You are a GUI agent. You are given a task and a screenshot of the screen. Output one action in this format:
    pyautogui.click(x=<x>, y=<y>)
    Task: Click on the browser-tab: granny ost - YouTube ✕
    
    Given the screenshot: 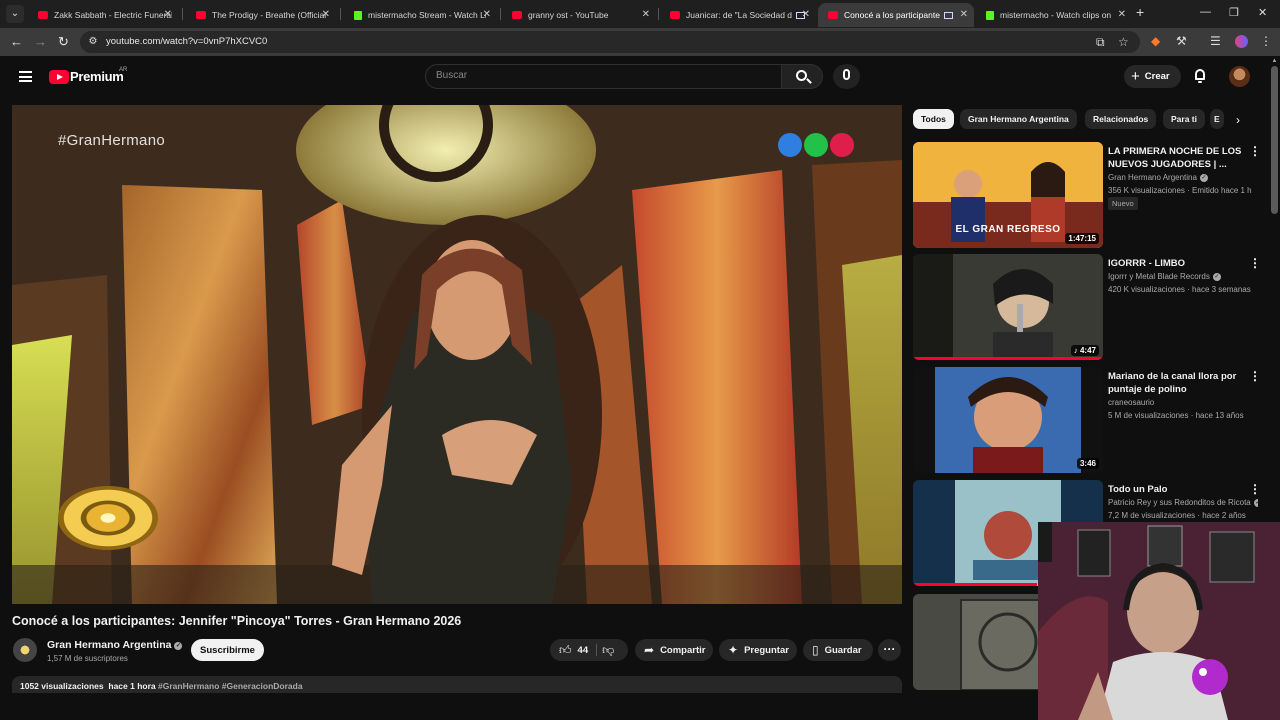 What is the action you would take?
    pyautogui.click(x=579, y=15)
    